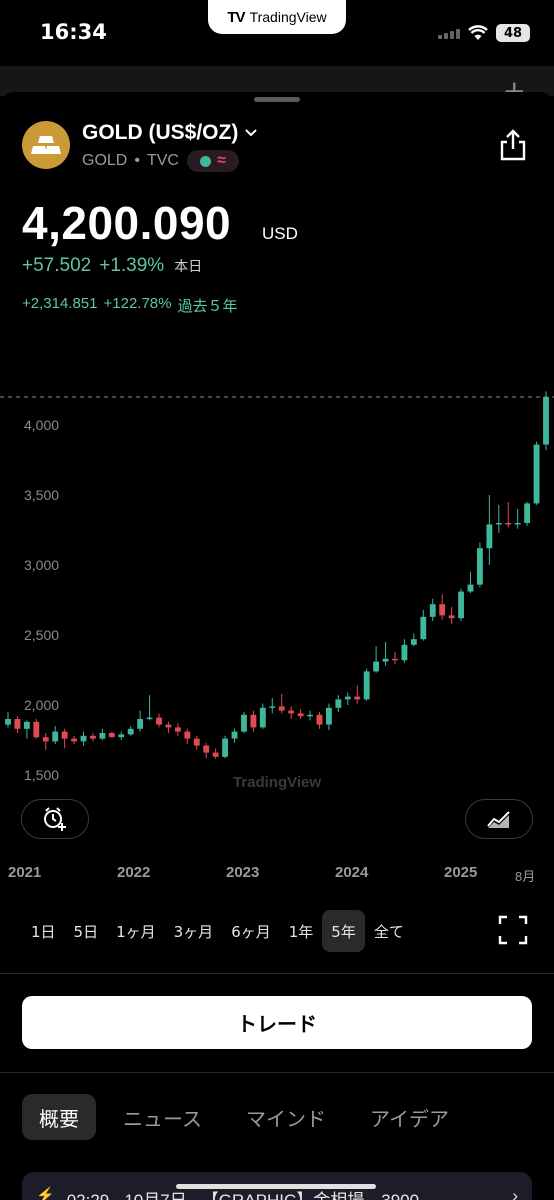 The height and width of the screenshot is (1200, 554). I want to click on area-chart-icon, so click(498, 819).